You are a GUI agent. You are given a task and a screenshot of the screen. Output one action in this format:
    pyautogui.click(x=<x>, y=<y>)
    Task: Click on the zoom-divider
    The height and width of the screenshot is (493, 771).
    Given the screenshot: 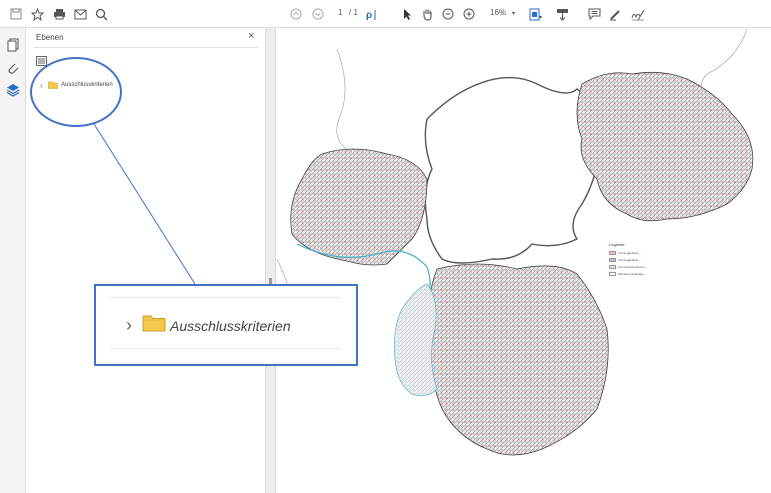 What is the action you would take?
    pyautogui.click(x=225, y=297)
    